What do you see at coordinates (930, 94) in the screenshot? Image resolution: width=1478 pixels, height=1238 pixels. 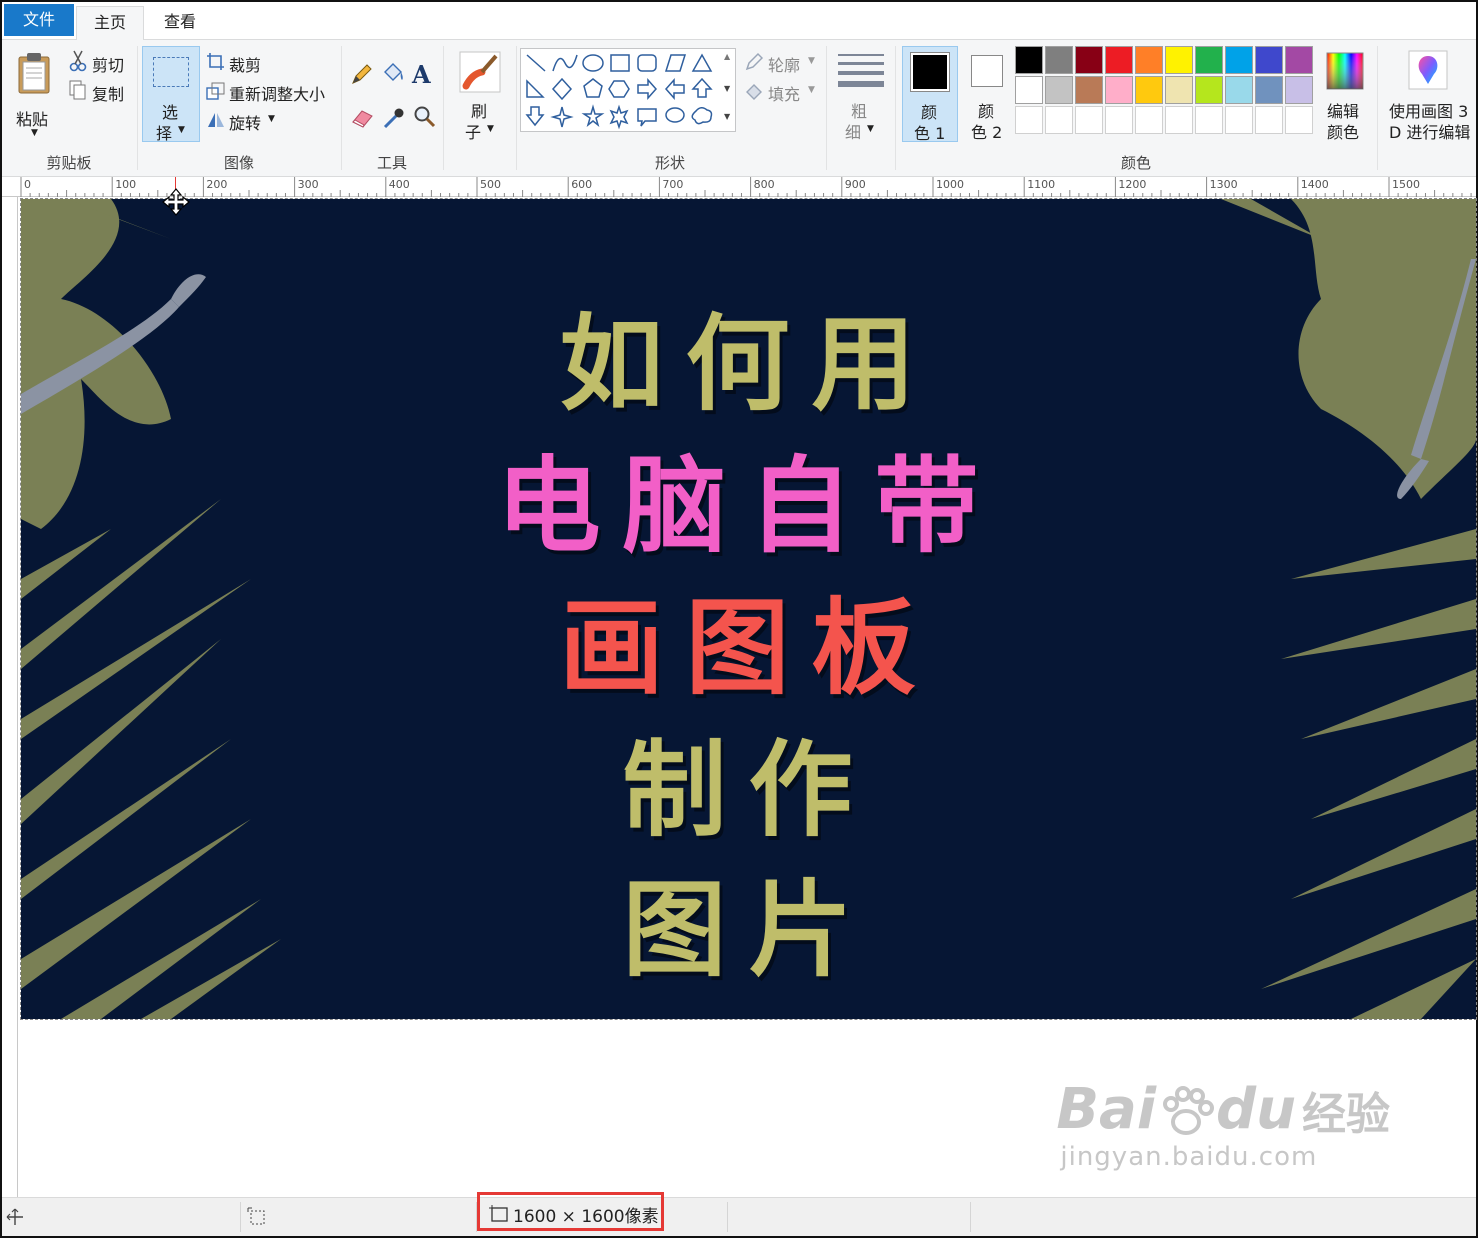 I see `color1-button: 颜 色 1` at bounding box center [930, 94].